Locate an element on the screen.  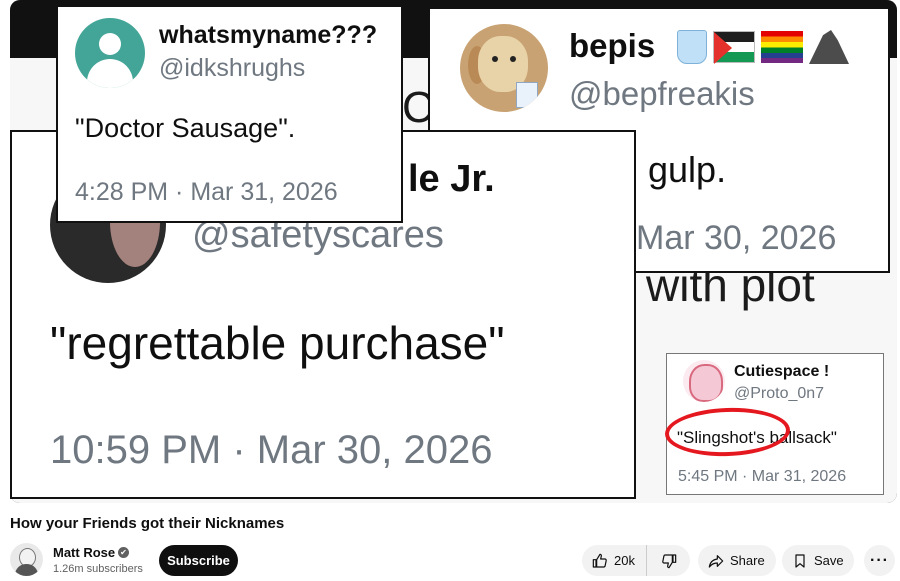
save-button: Save is located at coordinates (818, 560).